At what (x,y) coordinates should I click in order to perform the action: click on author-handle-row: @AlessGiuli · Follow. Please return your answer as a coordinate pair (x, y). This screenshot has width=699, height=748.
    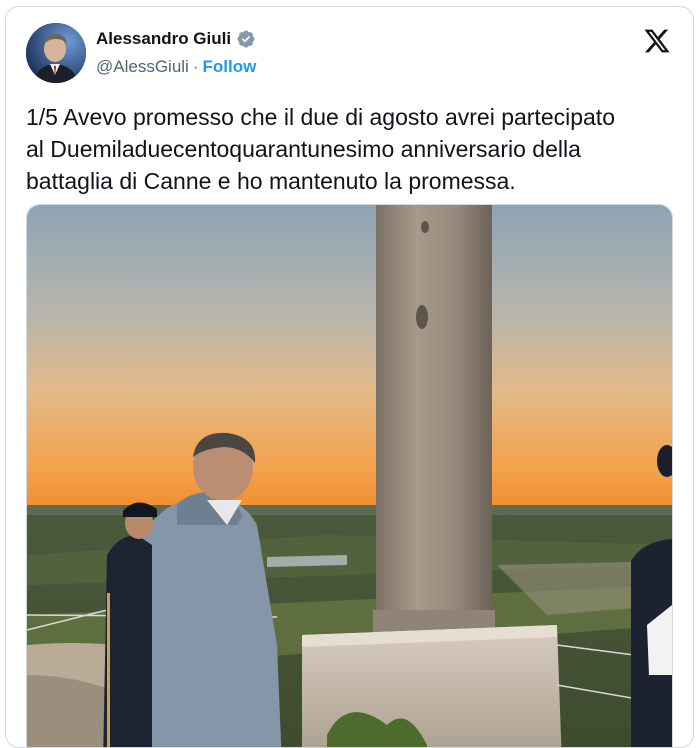
    Looking at the image, I should click on (176, 67).